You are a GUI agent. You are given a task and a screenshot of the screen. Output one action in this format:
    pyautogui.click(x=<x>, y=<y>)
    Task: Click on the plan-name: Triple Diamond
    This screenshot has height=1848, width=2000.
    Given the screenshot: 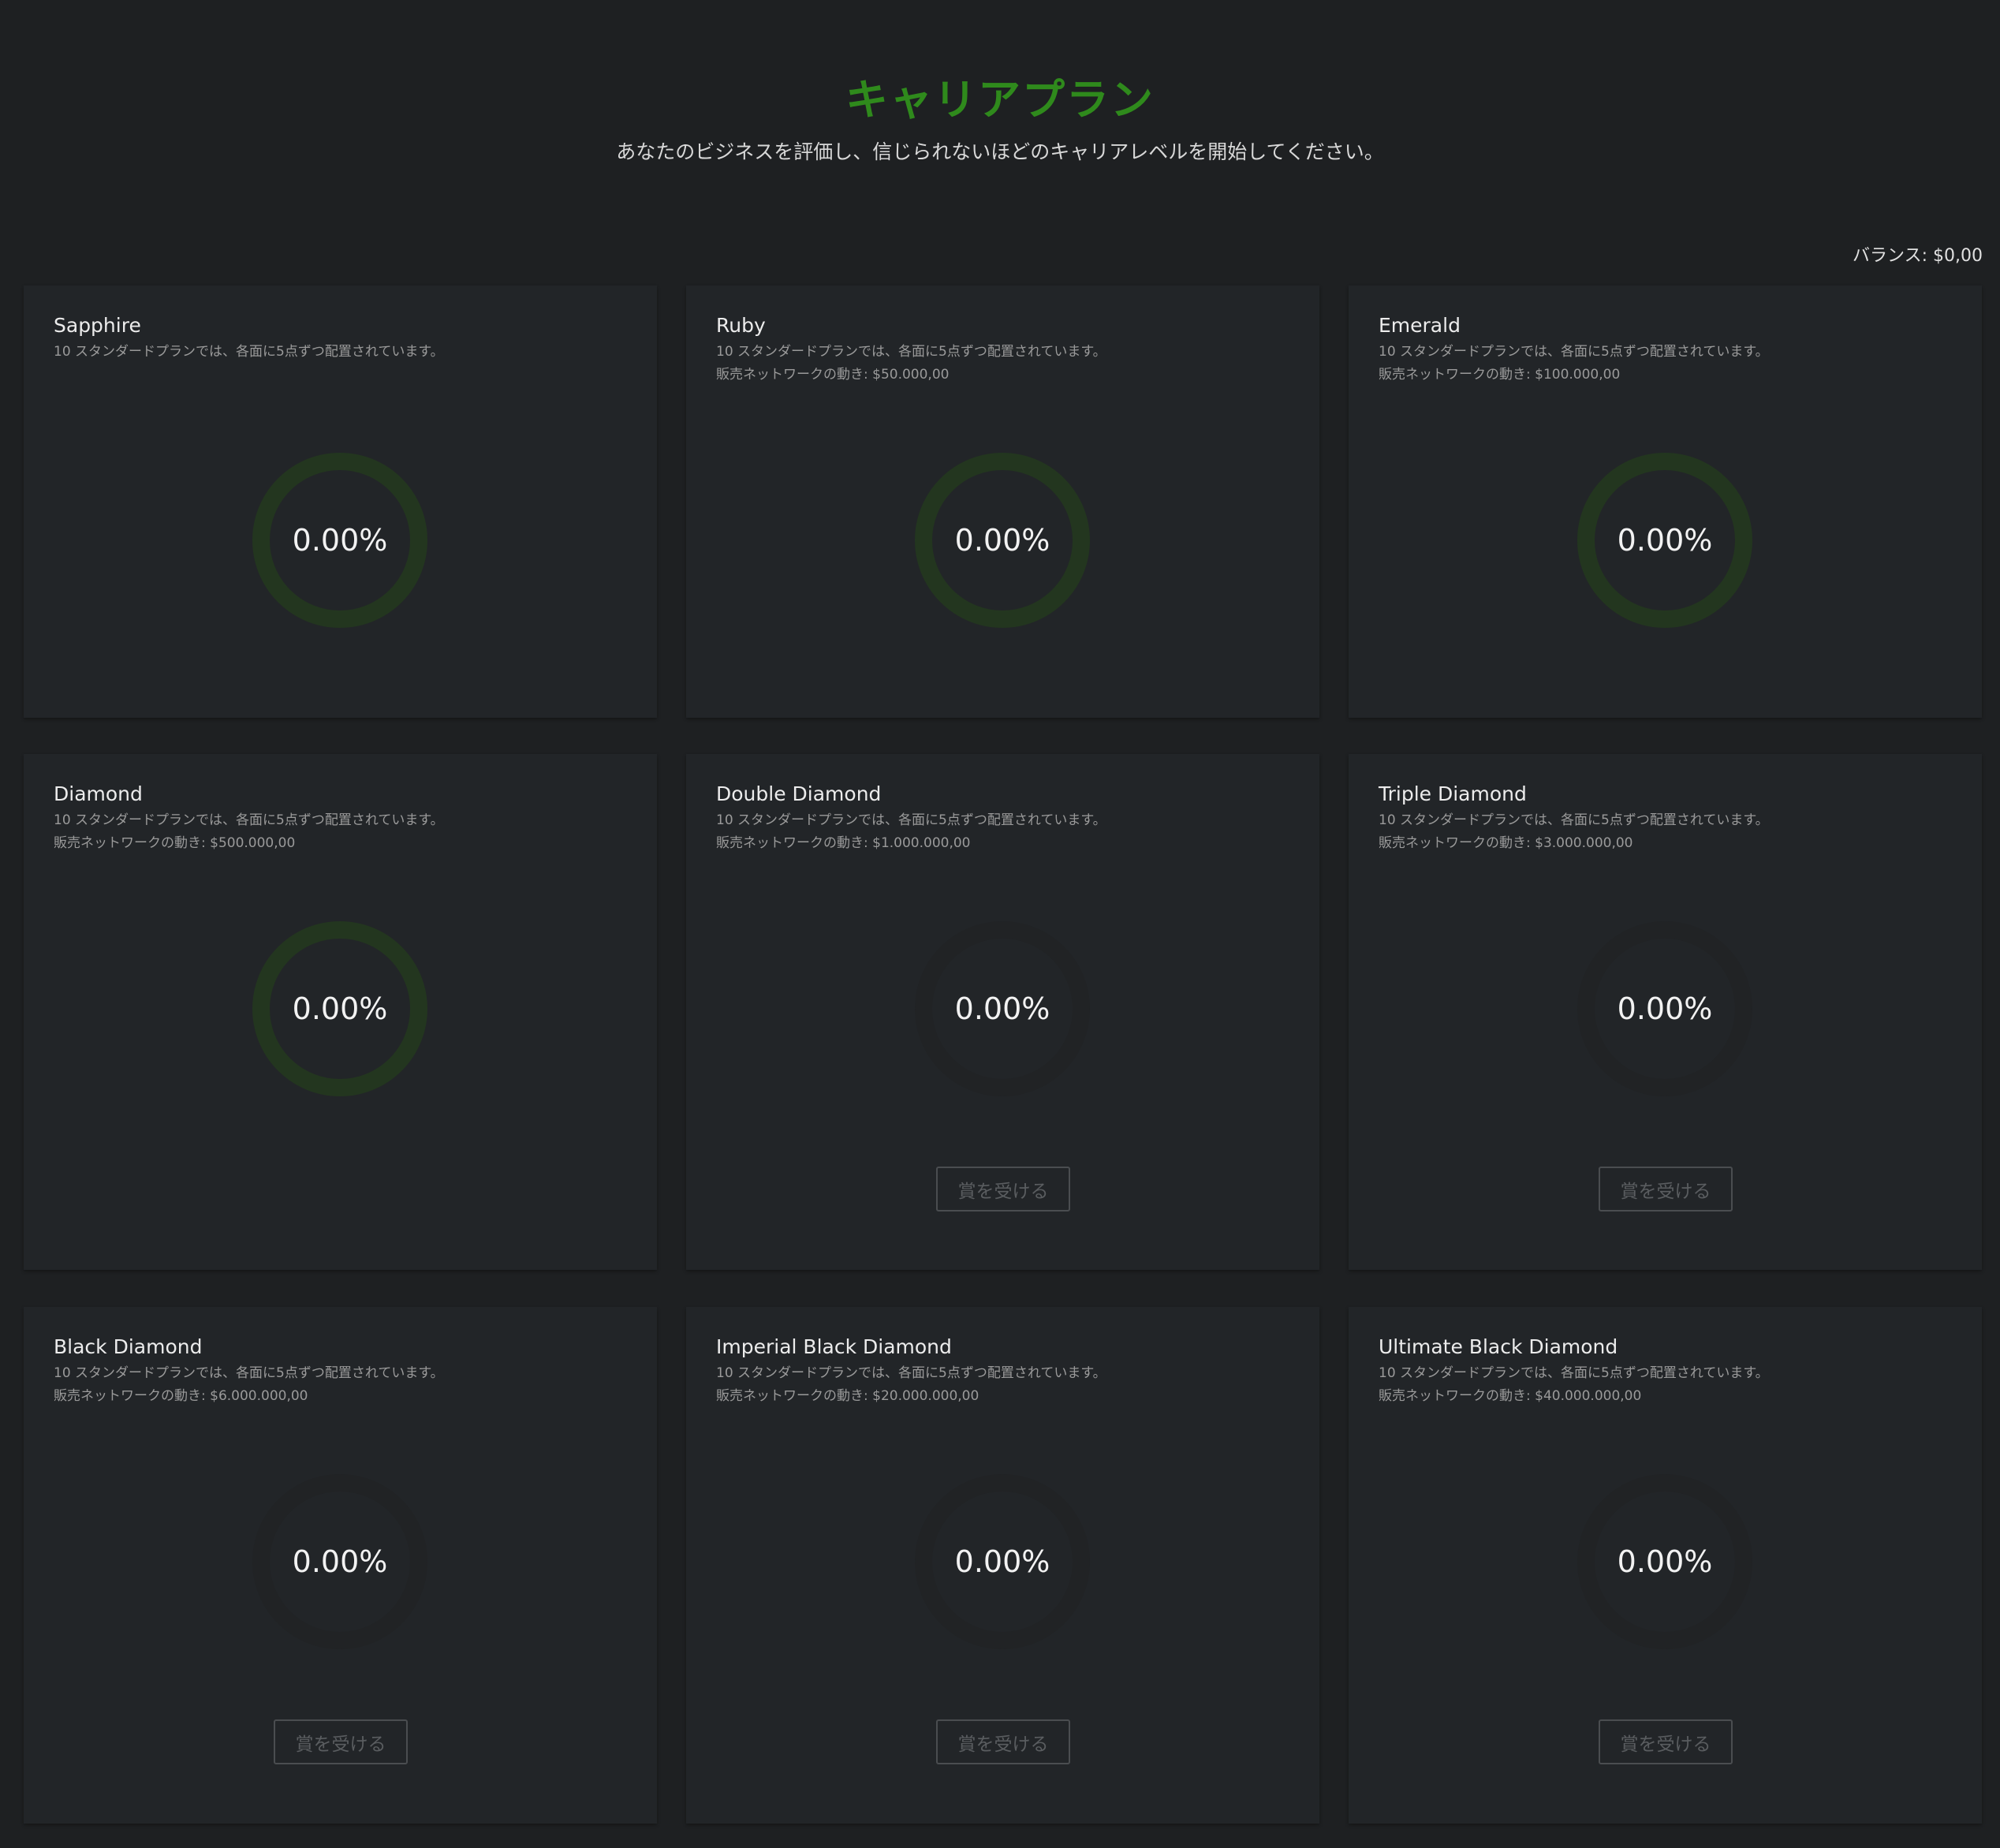 What is the action you would take?
    pyautogui.click(x=1453, y=793)
    